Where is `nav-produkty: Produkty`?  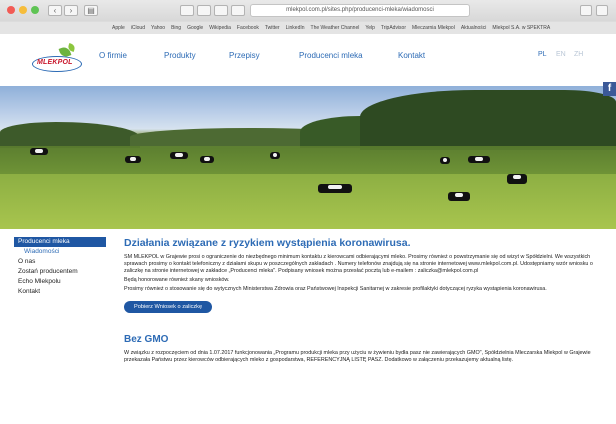
nav-produkty: Produkty is located at coordinates (180, 55).